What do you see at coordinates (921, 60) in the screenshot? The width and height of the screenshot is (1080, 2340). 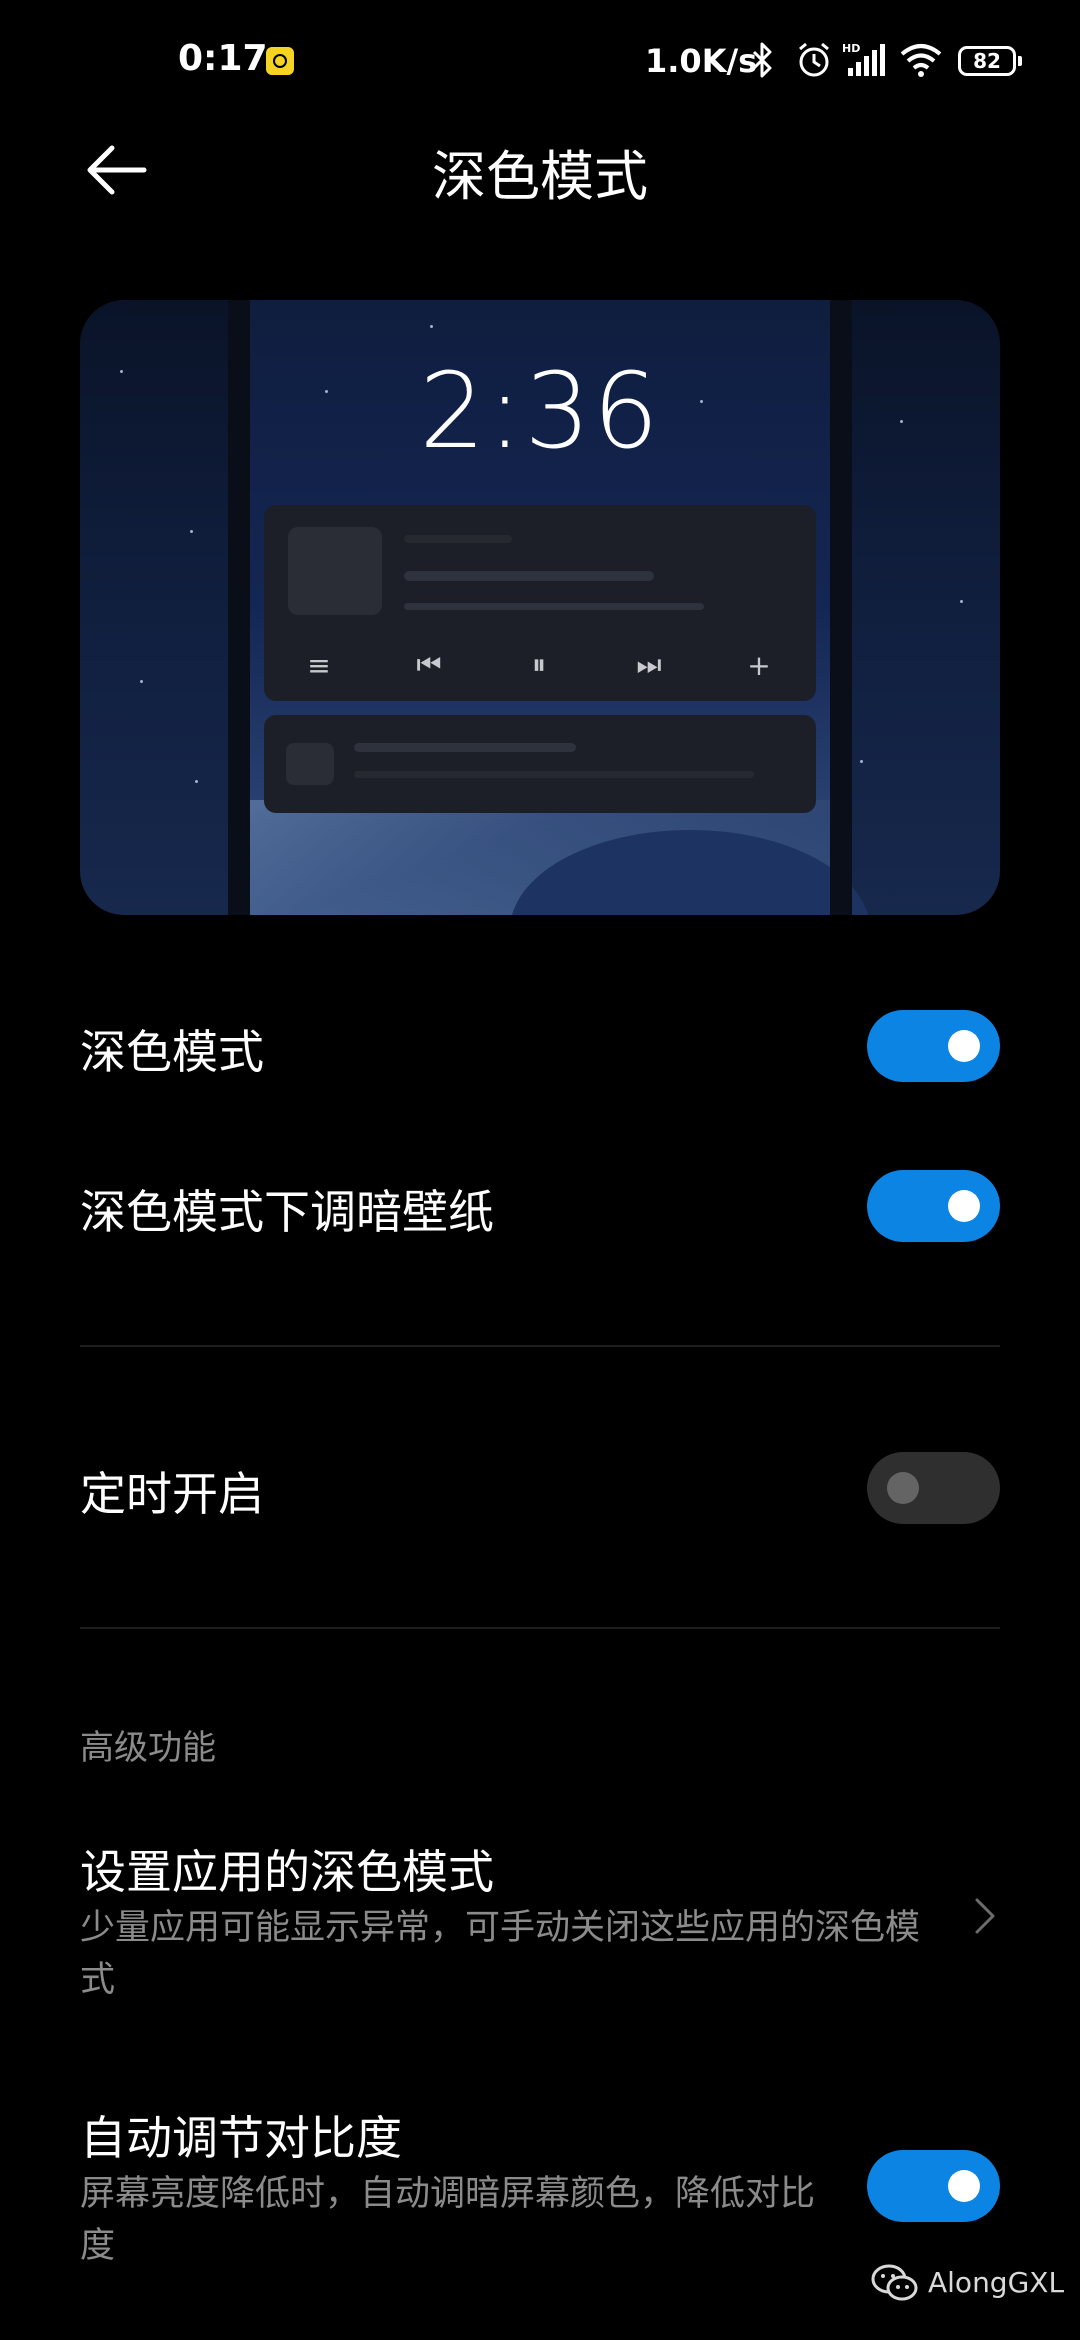 I see `wifi-icon` at bounding box center [921, 60].